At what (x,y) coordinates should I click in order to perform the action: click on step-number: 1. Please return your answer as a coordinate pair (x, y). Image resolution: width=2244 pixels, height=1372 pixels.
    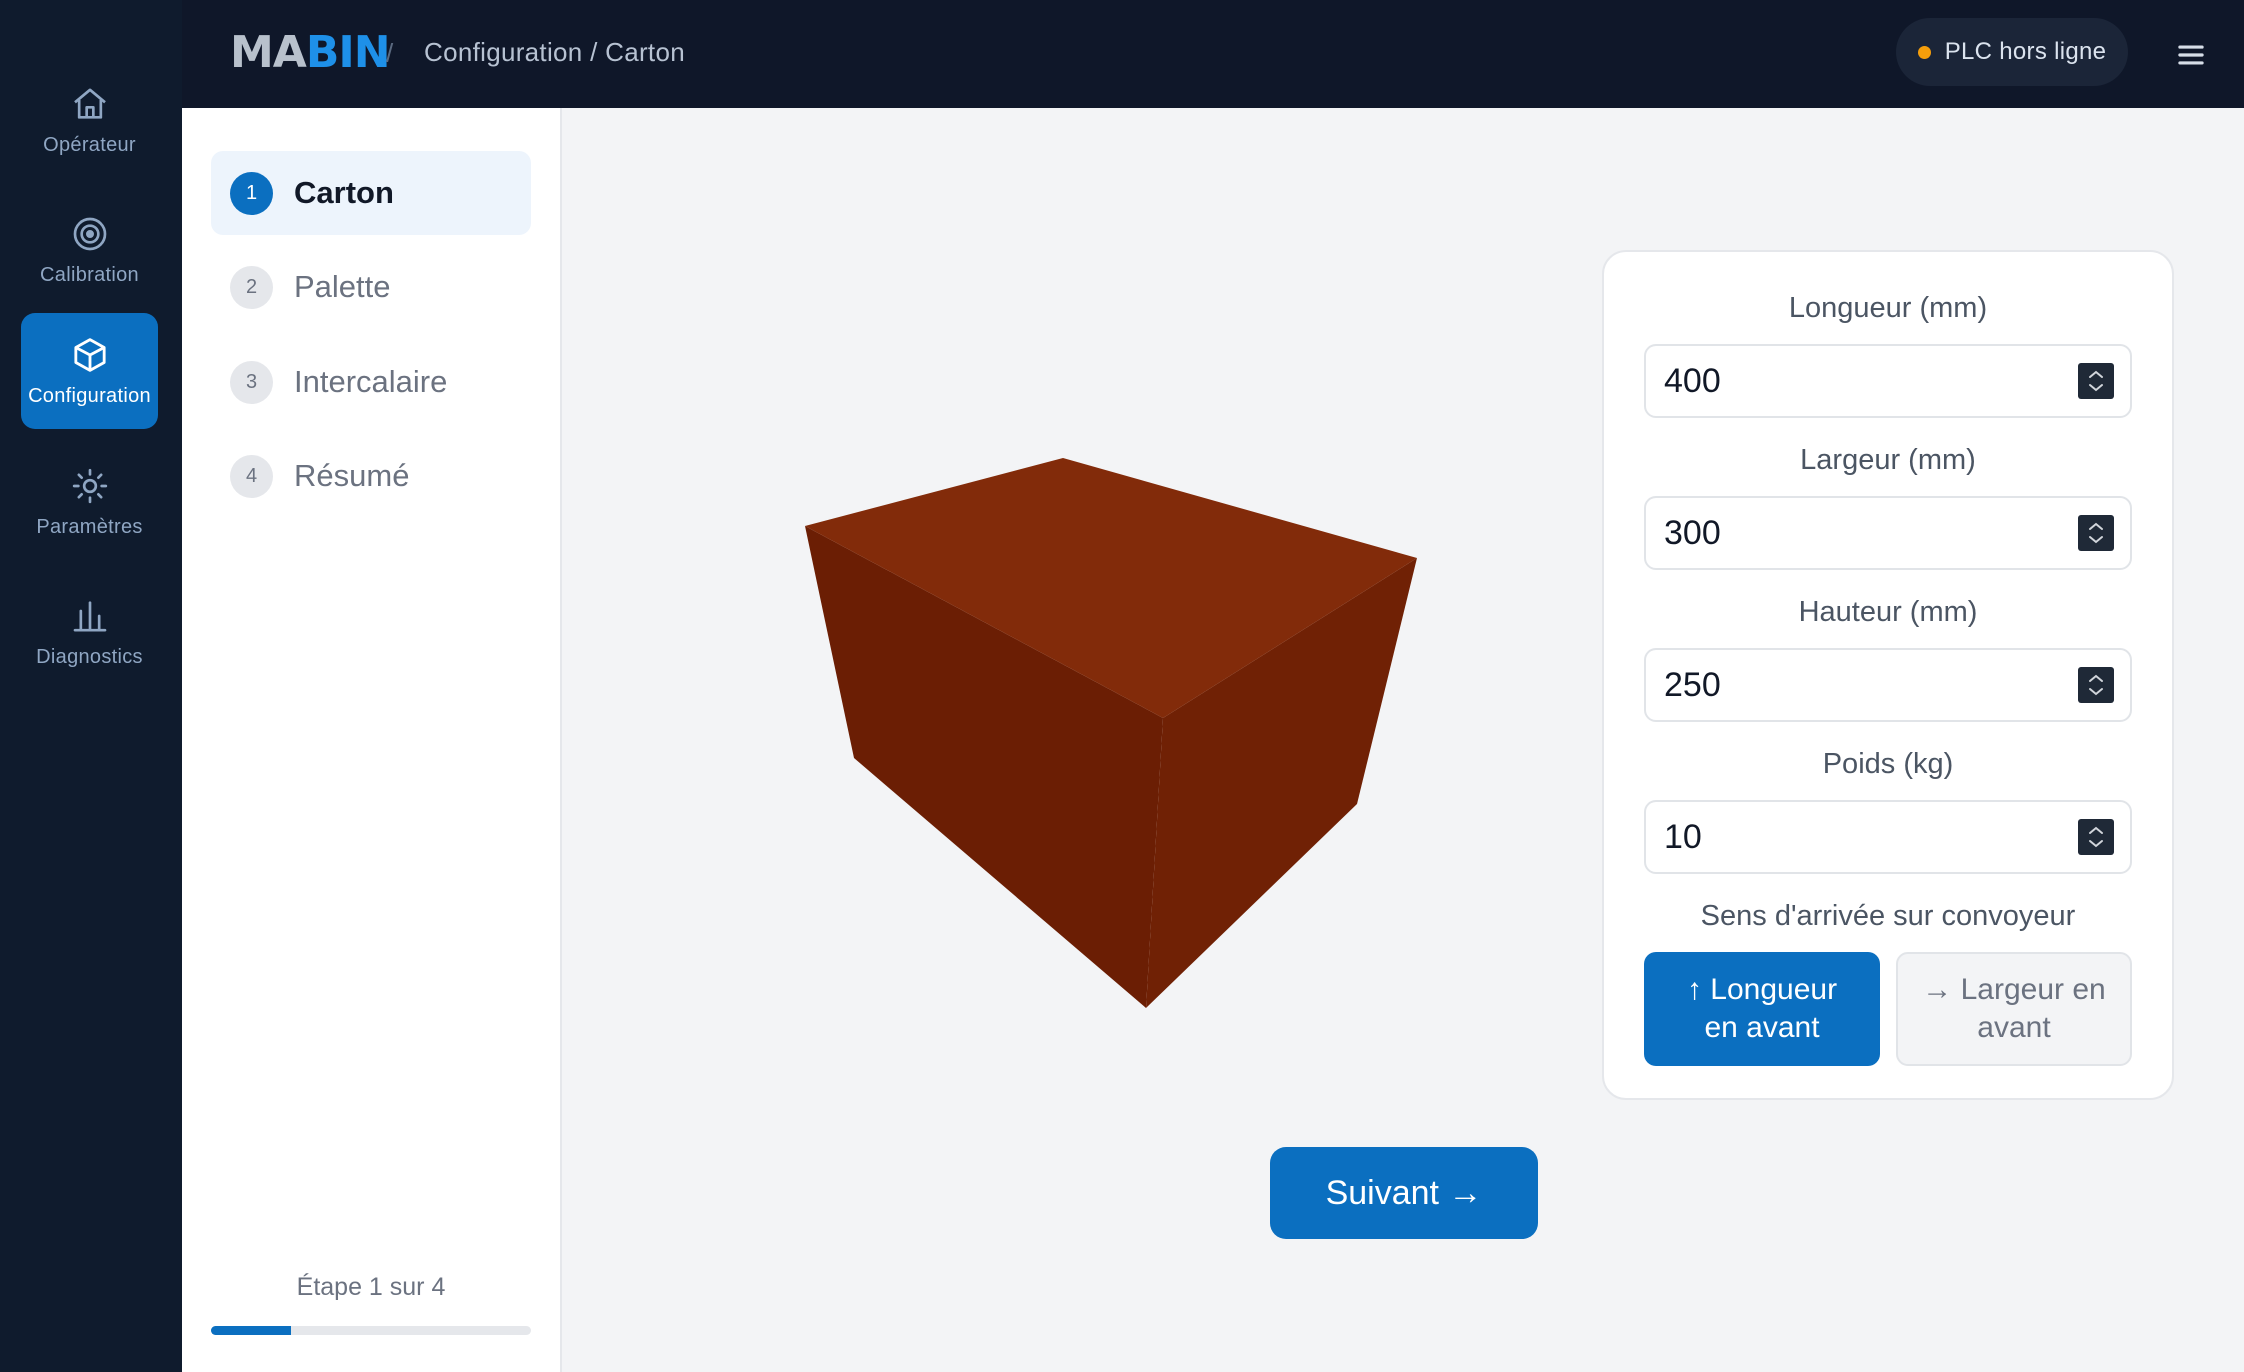
    Looking at the image, I should click on (251, 193).